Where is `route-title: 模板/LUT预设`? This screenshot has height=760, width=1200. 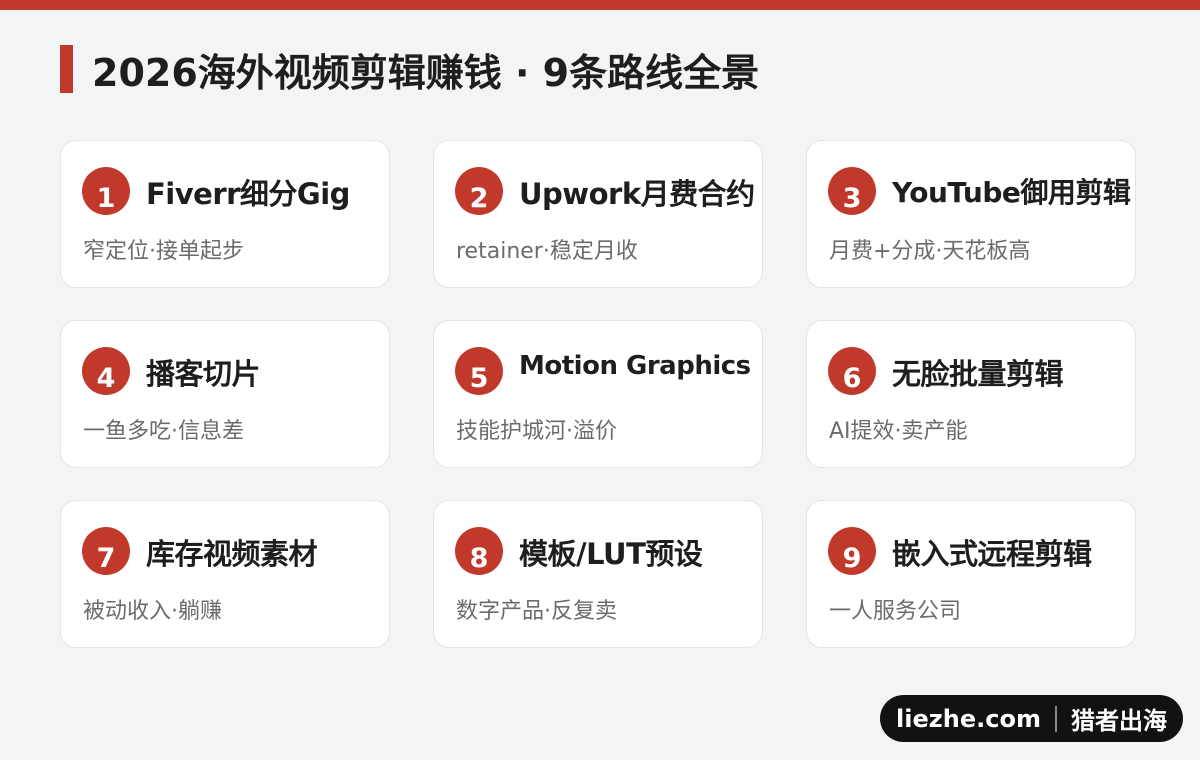 route-title: 模板/LUT预设 is located at coordinates (611, 554).